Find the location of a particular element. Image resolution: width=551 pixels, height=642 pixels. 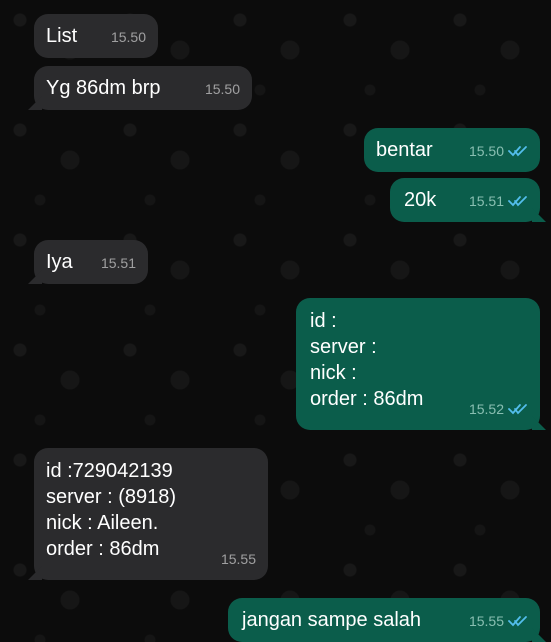

outgoing-message: id : server : nick : order : 86dm 15.52 is located at coordinates (418, 364).